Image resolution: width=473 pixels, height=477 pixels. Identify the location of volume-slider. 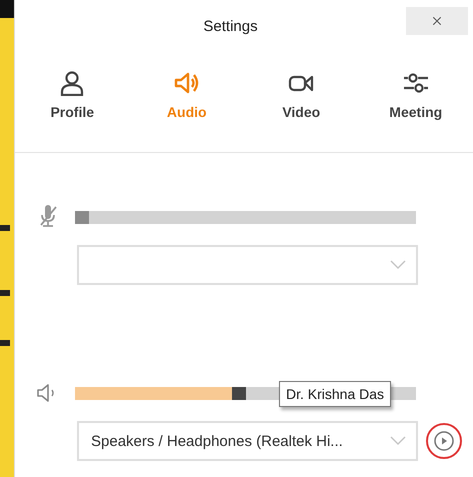
(245, 217).